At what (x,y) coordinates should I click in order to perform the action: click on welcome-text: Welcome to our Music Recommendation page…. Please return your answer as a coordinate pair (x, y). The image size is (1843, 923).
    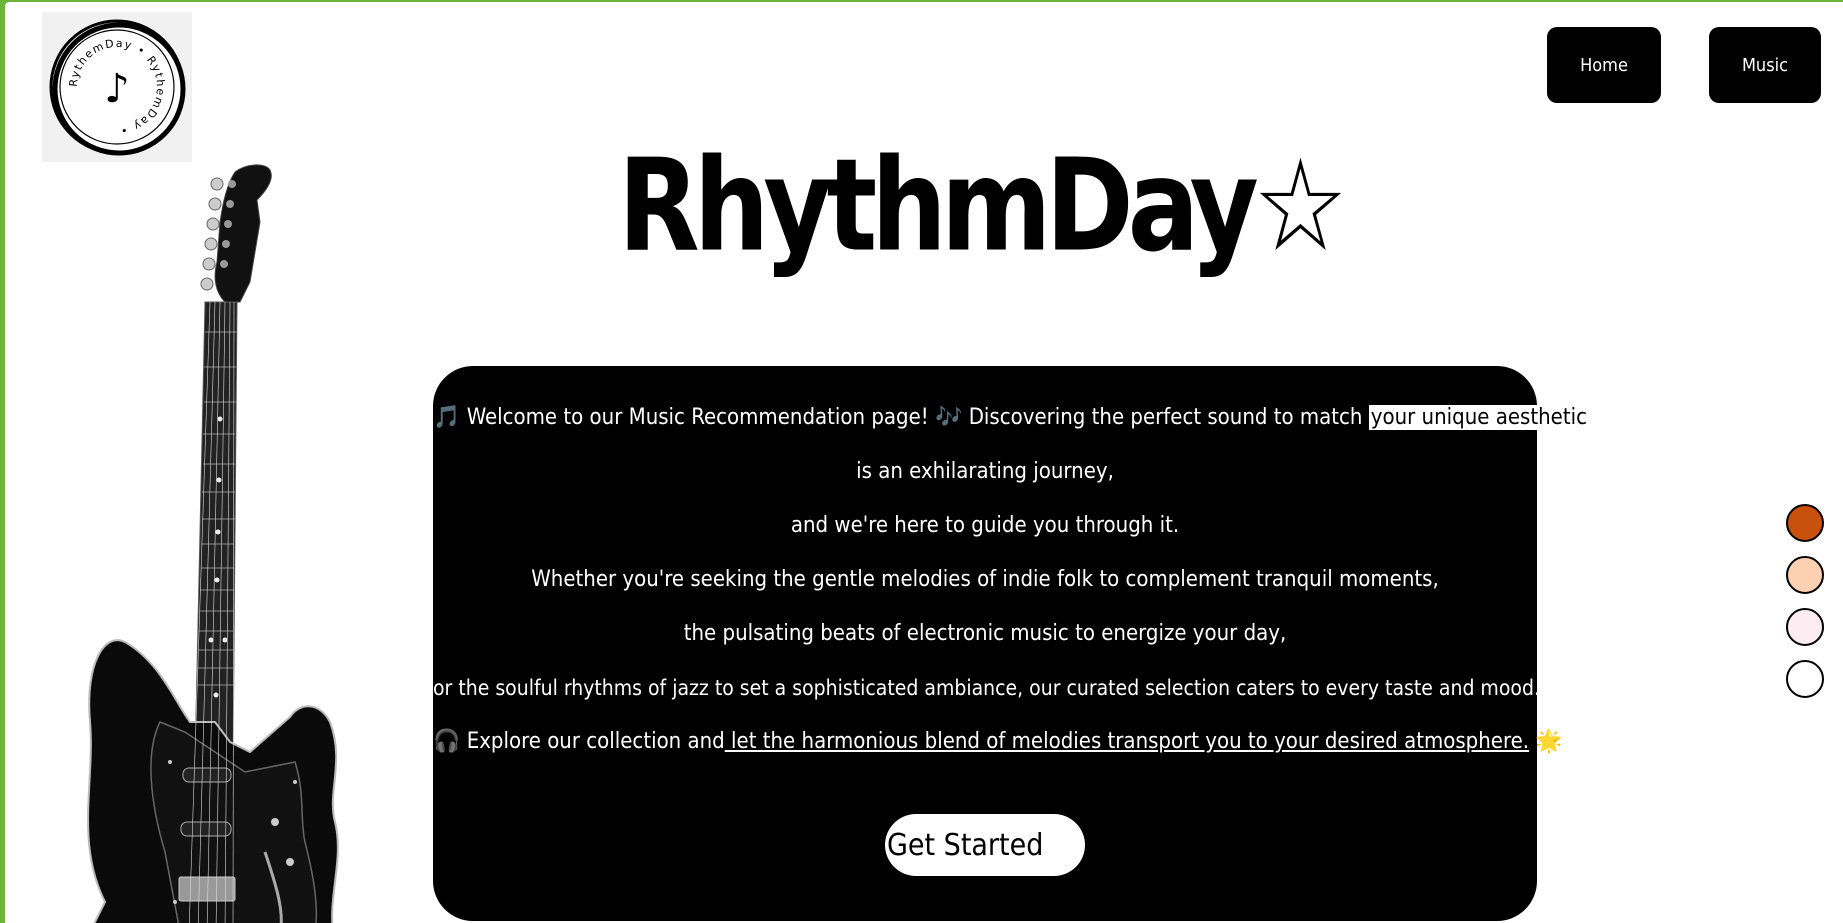
    Looking at the image, I should click on (697, 417).